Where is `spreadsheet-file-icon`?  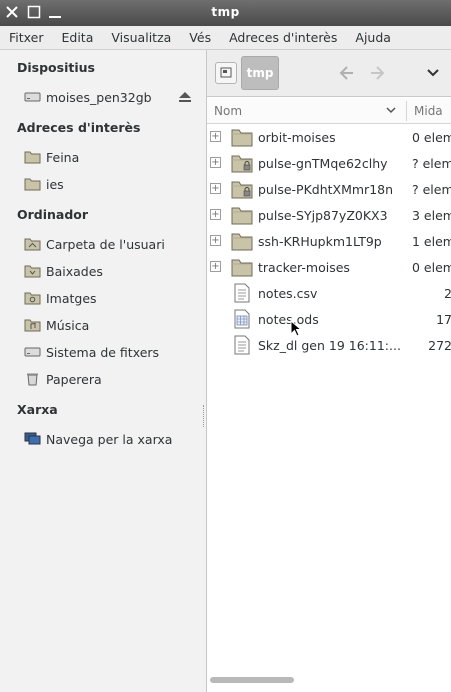 spreadsheet-file-icon is located at coordinates (242, 319).